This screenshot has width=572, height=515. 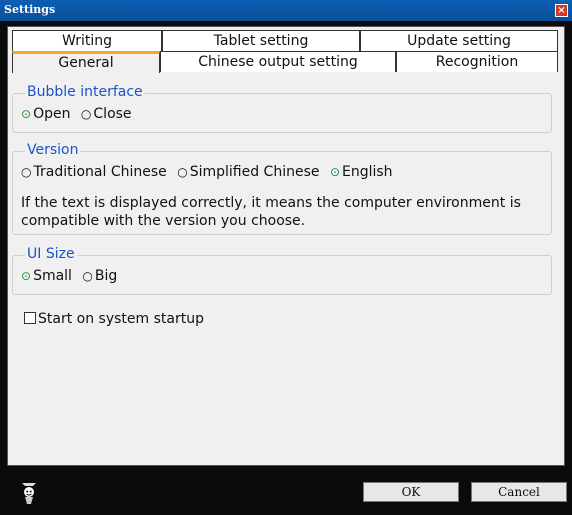 I want to click on tab-chinese-output-setting: Chinese output setting, so click(x=278, y=61).